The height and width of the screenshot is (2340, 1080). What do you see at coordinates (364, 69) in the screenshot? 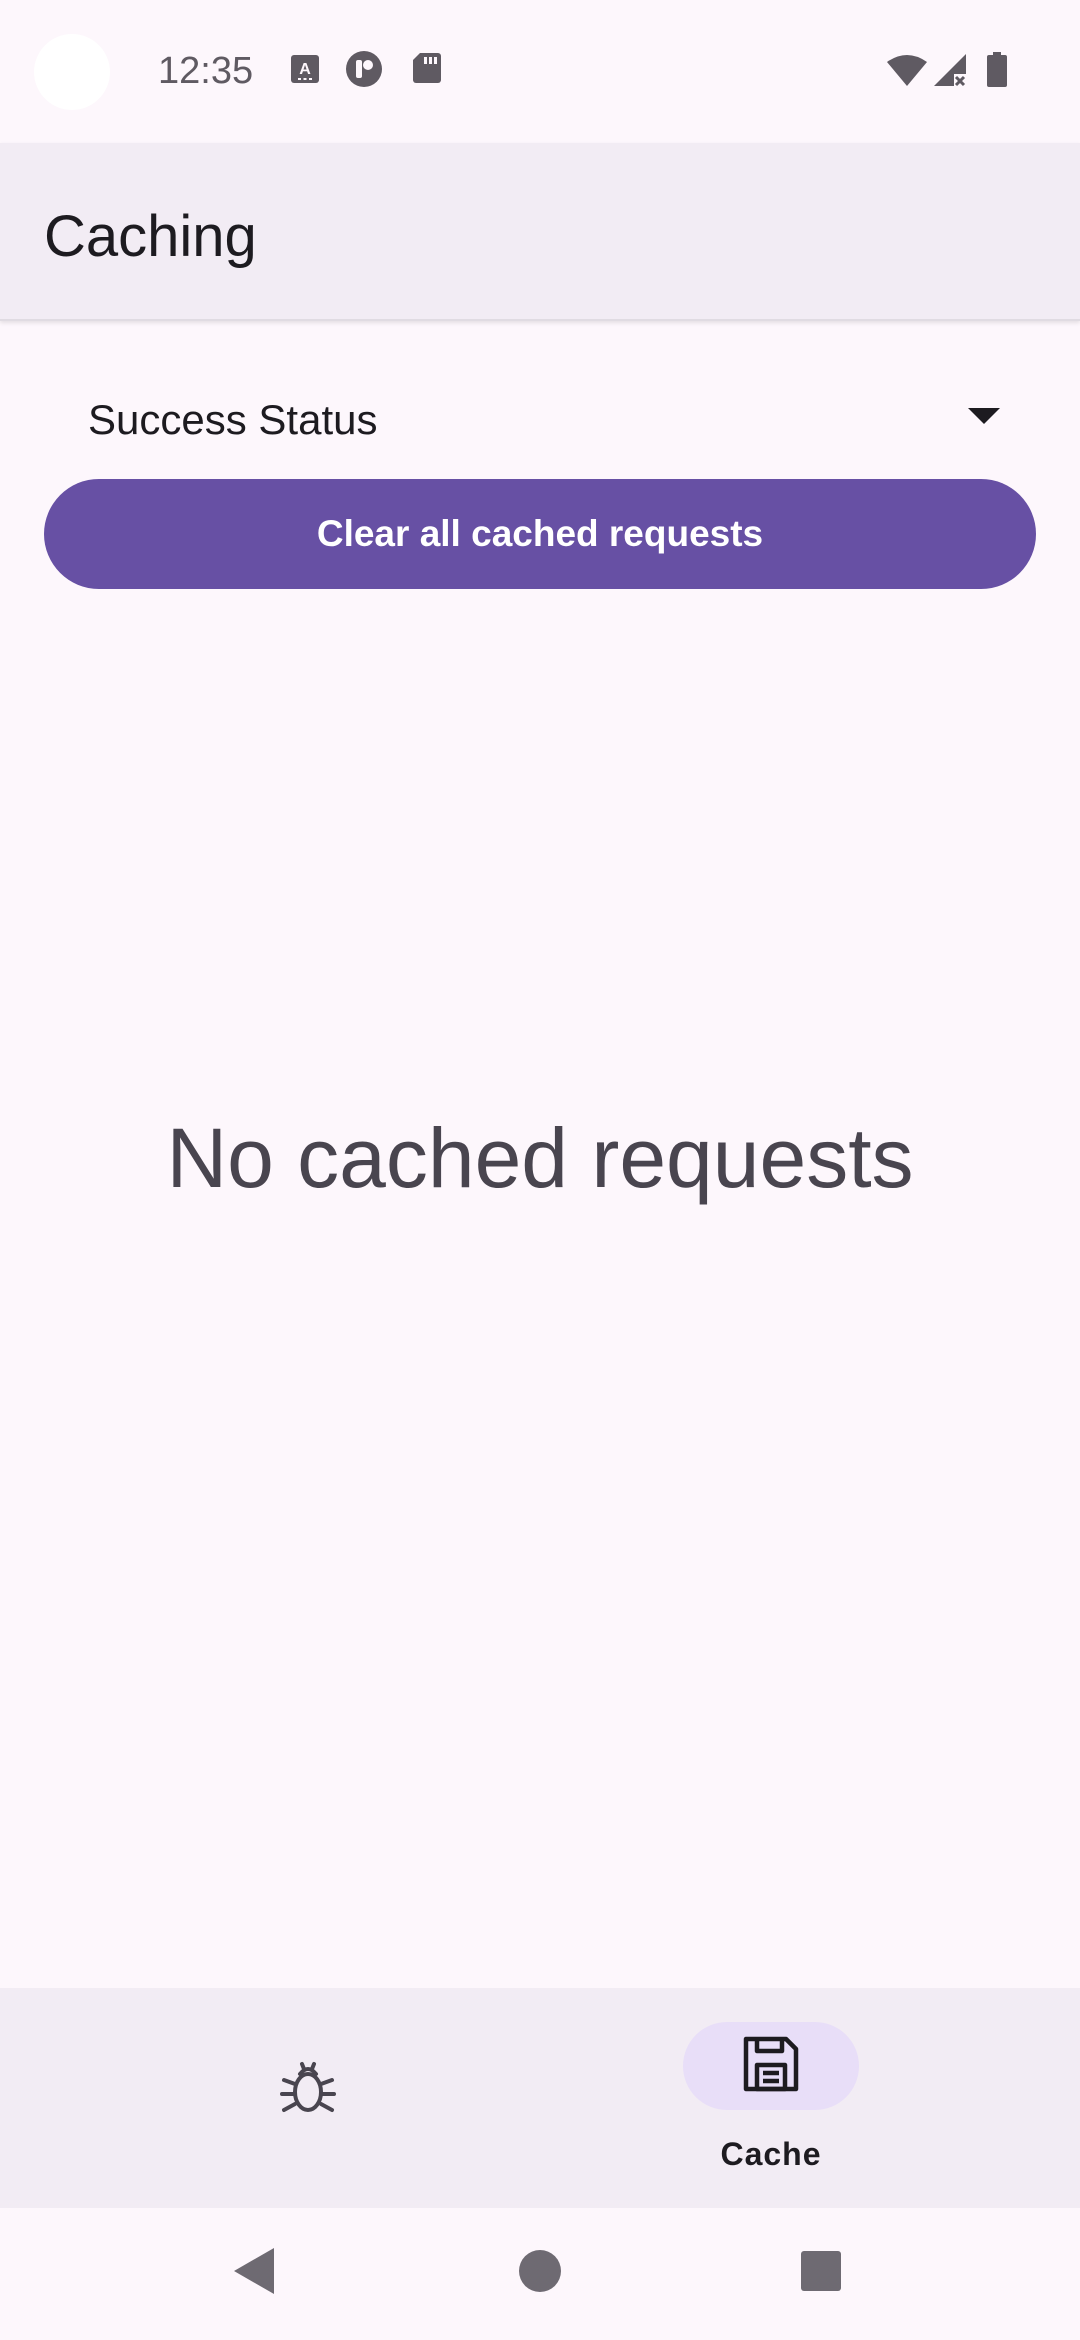
I see `app-notification-icon` at bounding box center [364, 69].